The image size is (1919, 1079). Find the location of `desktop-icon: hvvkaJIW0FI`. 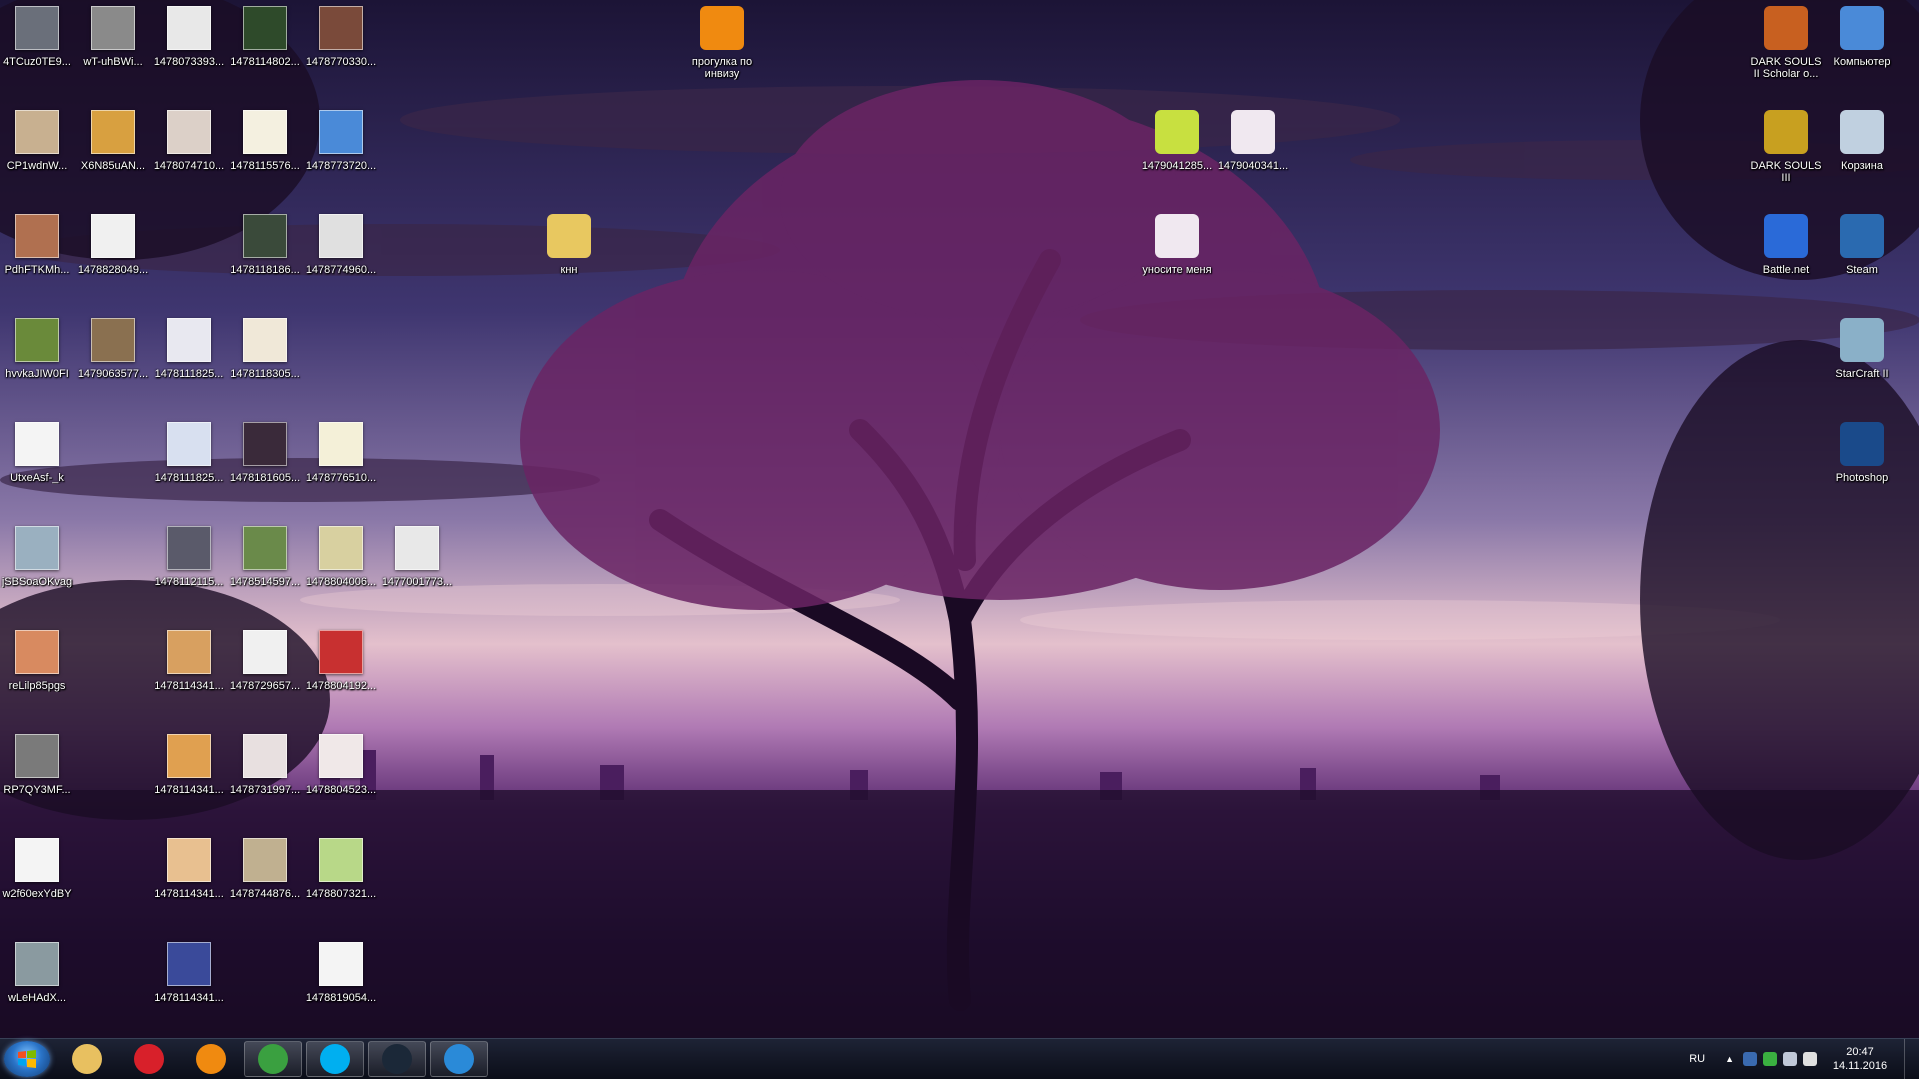

desktop-icon: hvvkaJIW0FI is located at coordinates (37, 362).